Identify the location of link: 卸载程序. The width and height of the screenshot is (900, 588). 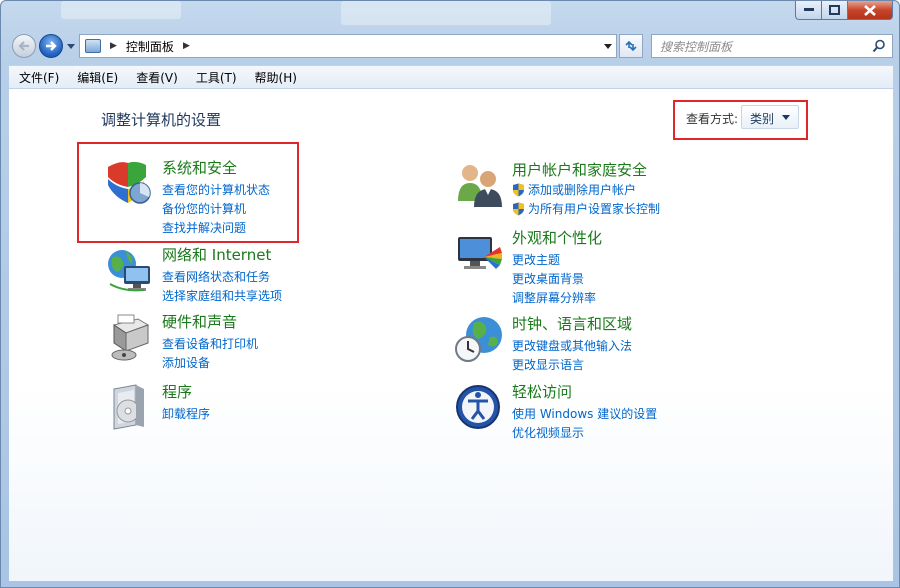
(186, 413).